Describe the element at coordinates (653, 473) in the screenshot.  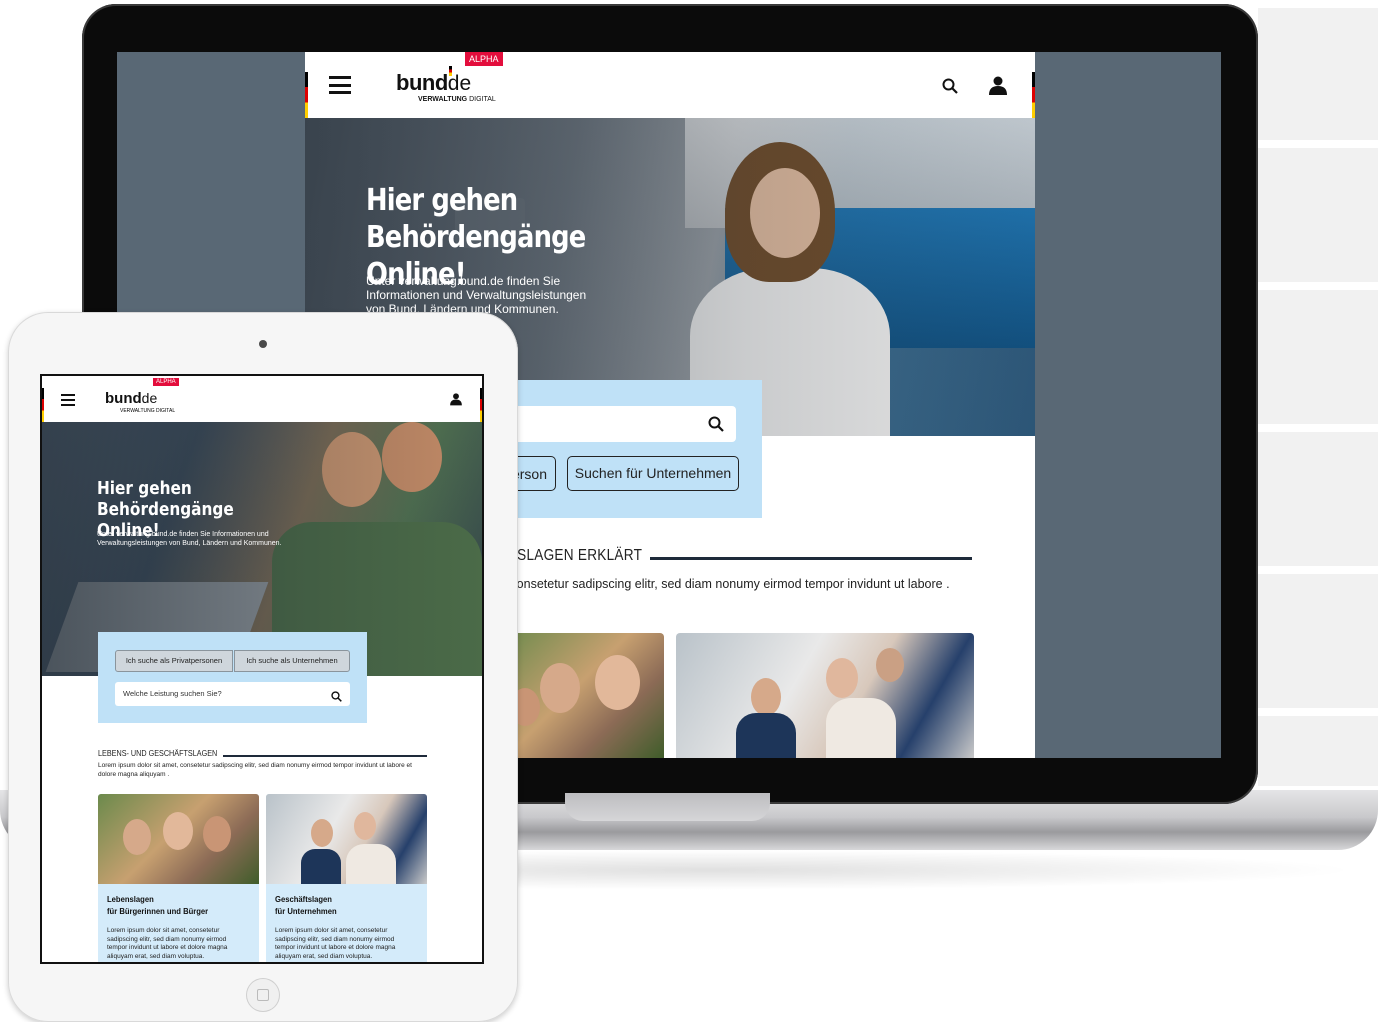
I see `search-business-button: Suchen für Unternehmen` at that location.